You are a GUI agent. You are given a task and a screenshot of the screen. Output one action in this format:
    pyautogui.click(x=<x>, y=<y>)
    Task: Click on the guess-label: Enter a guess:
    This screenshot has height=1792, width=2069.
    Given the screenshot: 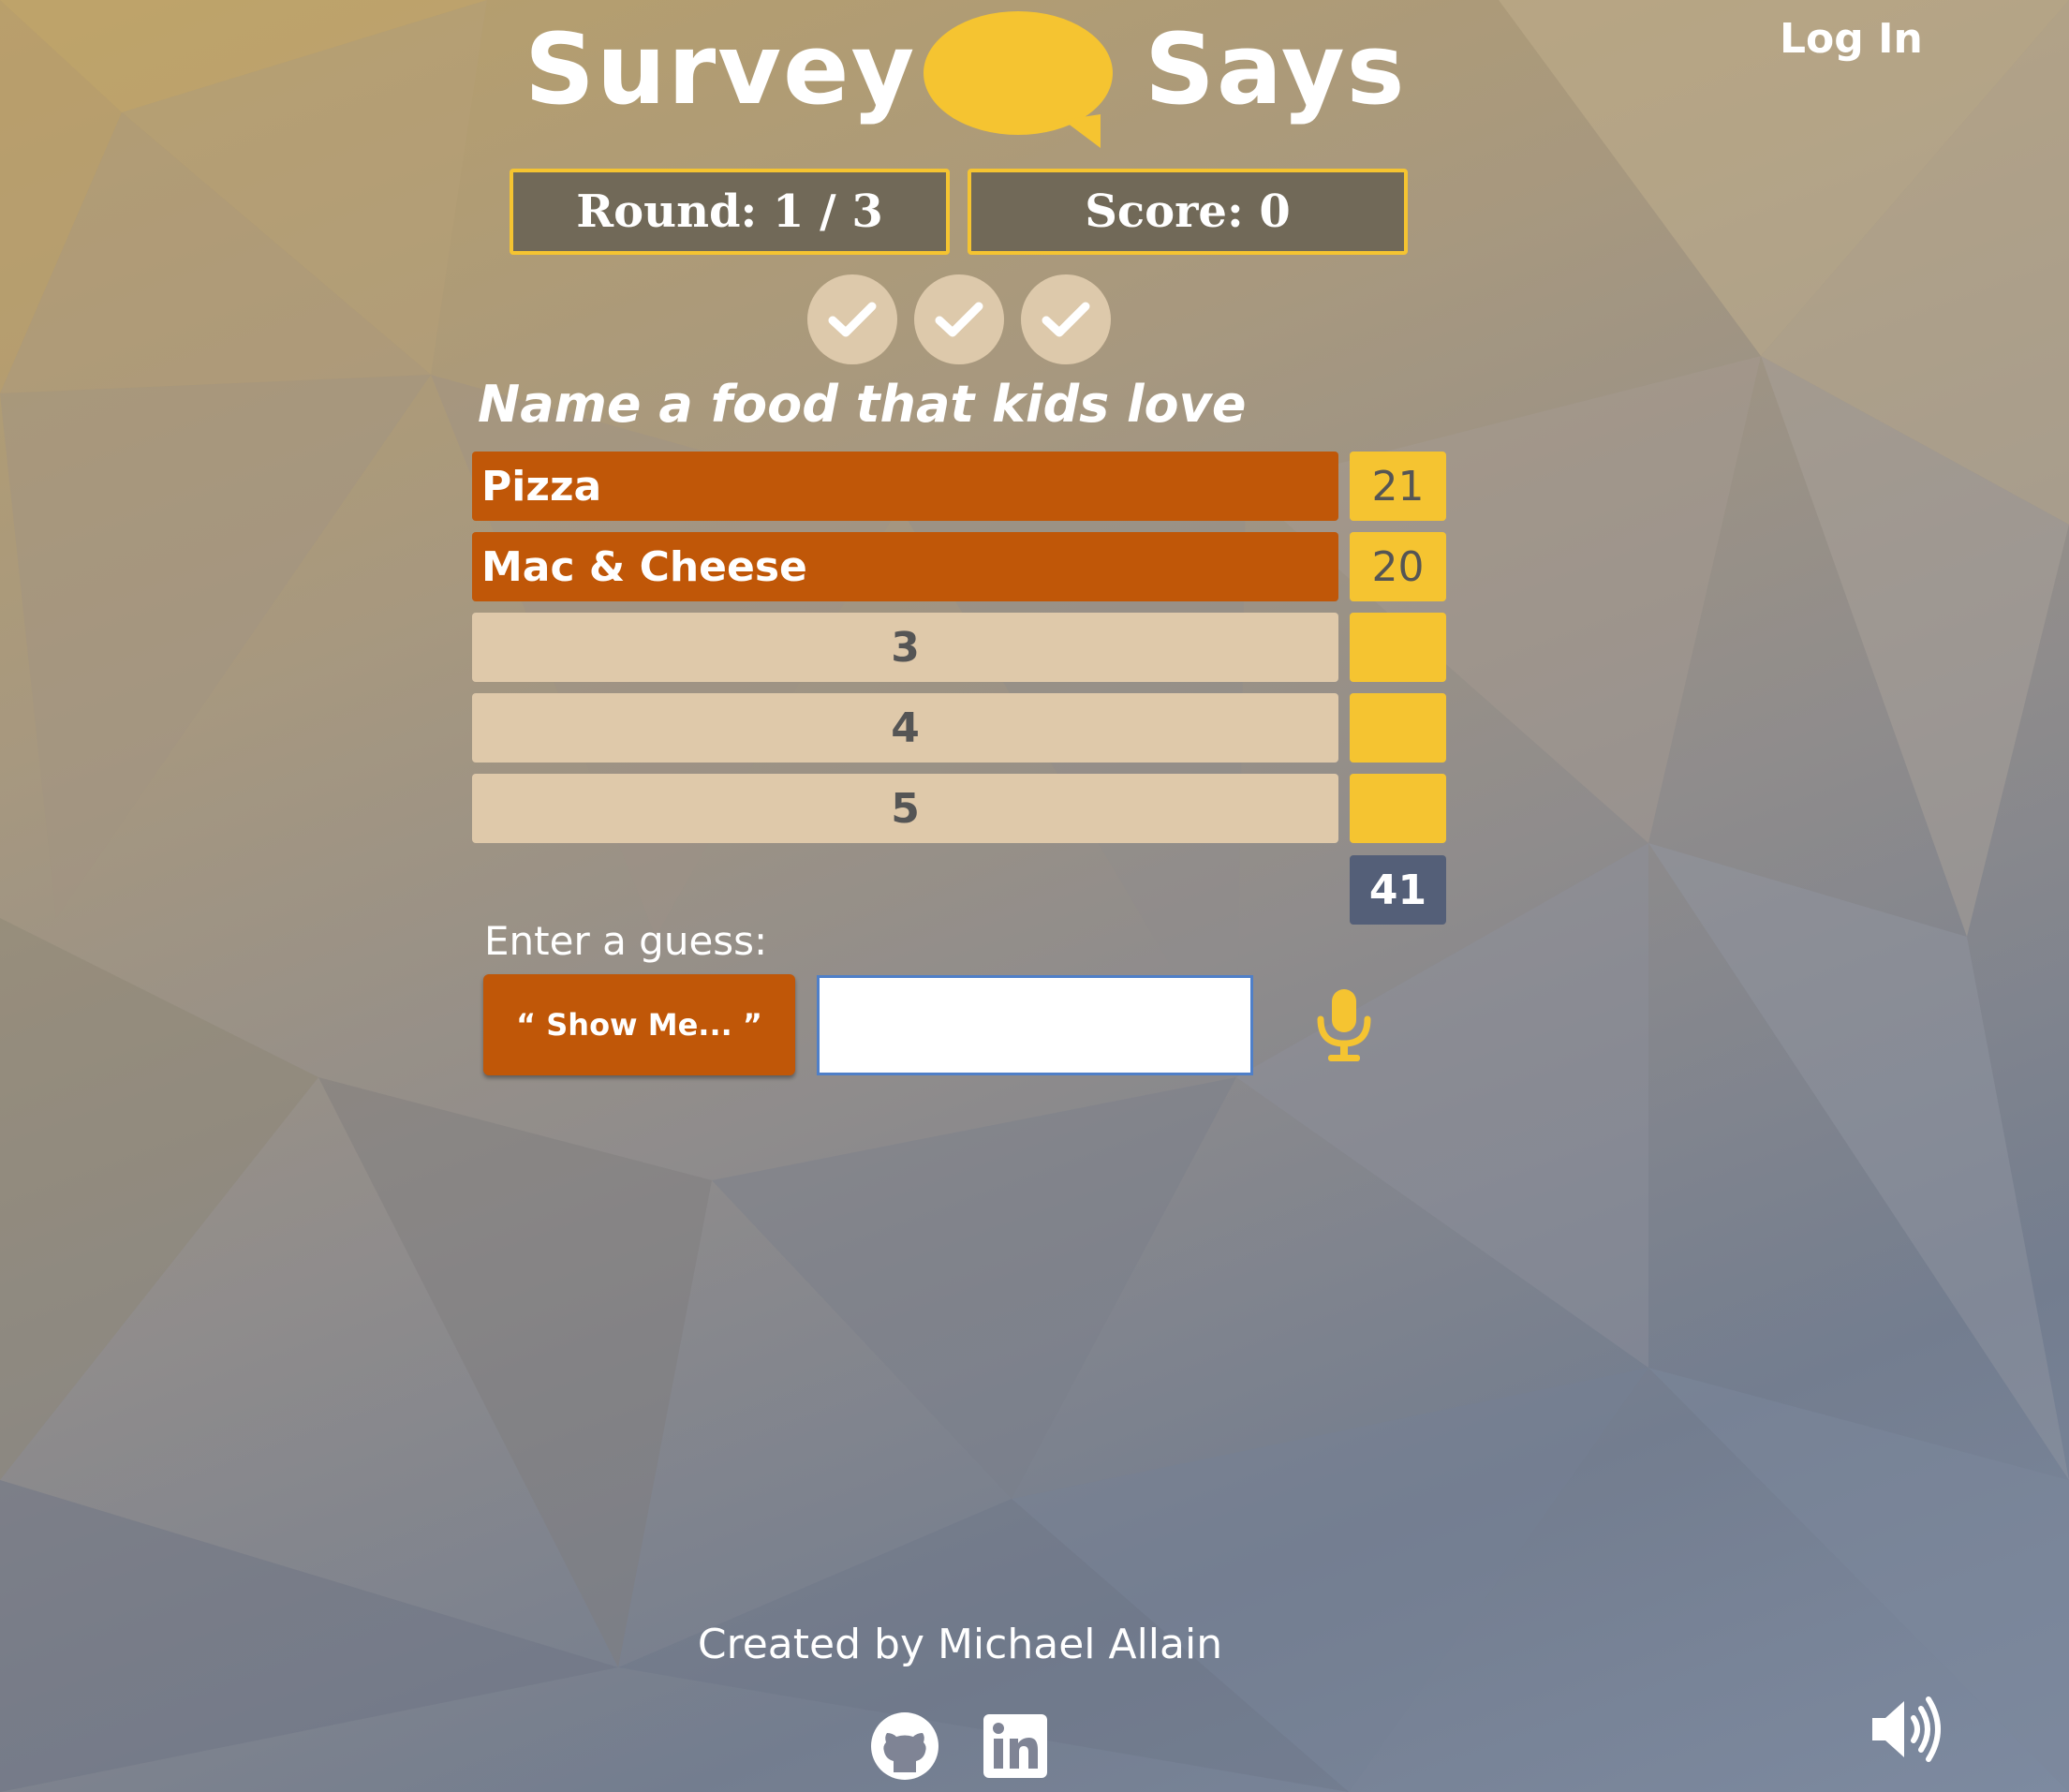 What is the action you would take?
    pyautogui.click(x=626, y=941)
    